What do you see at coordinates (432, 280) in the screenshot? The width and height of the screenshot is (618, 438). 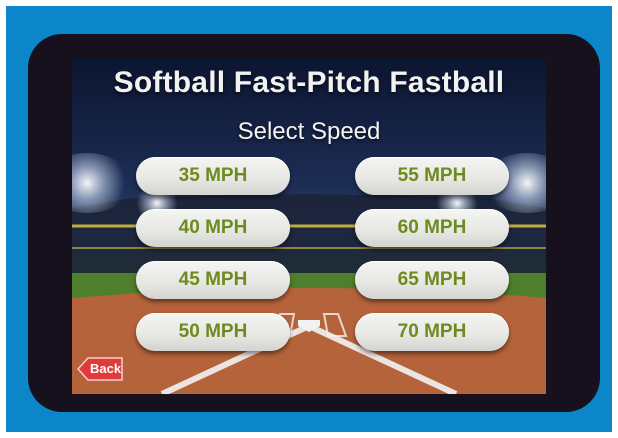 I see `speed-65-button: 65 MPH` at bounding box center [432, 280].